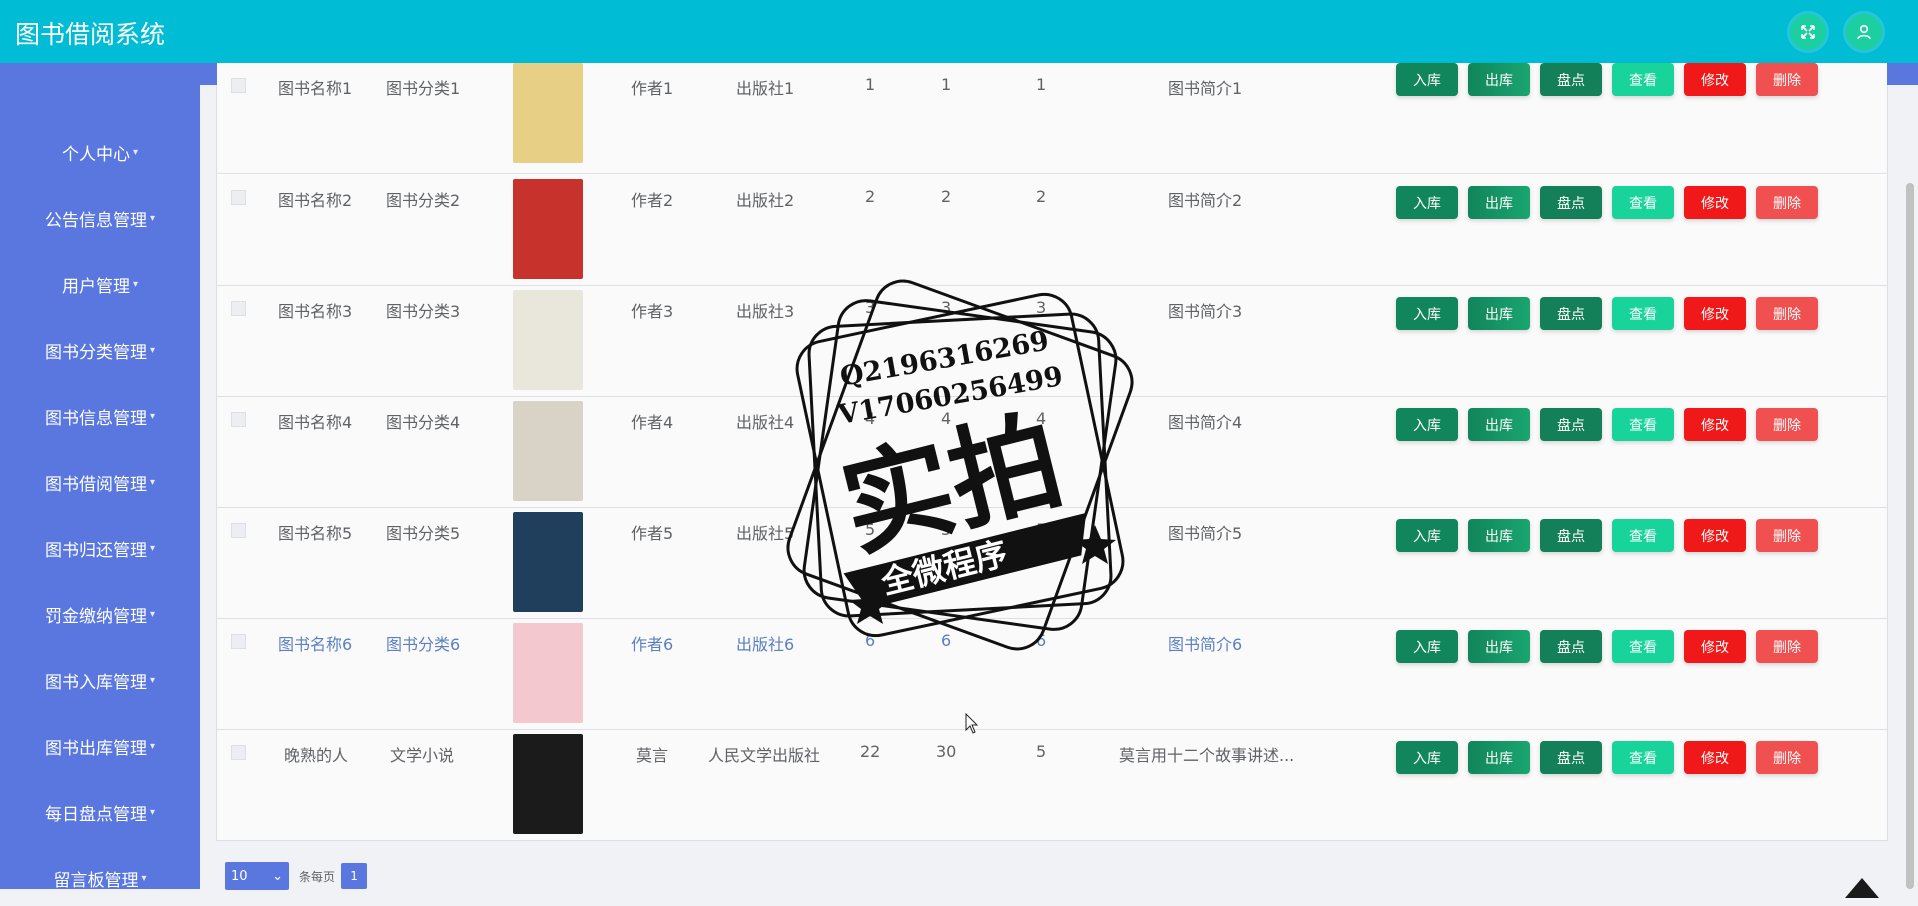  Describe the element at coordinates (1205, 422) in the screenshot. I see `cell-intro: 图书简介4` at that location.